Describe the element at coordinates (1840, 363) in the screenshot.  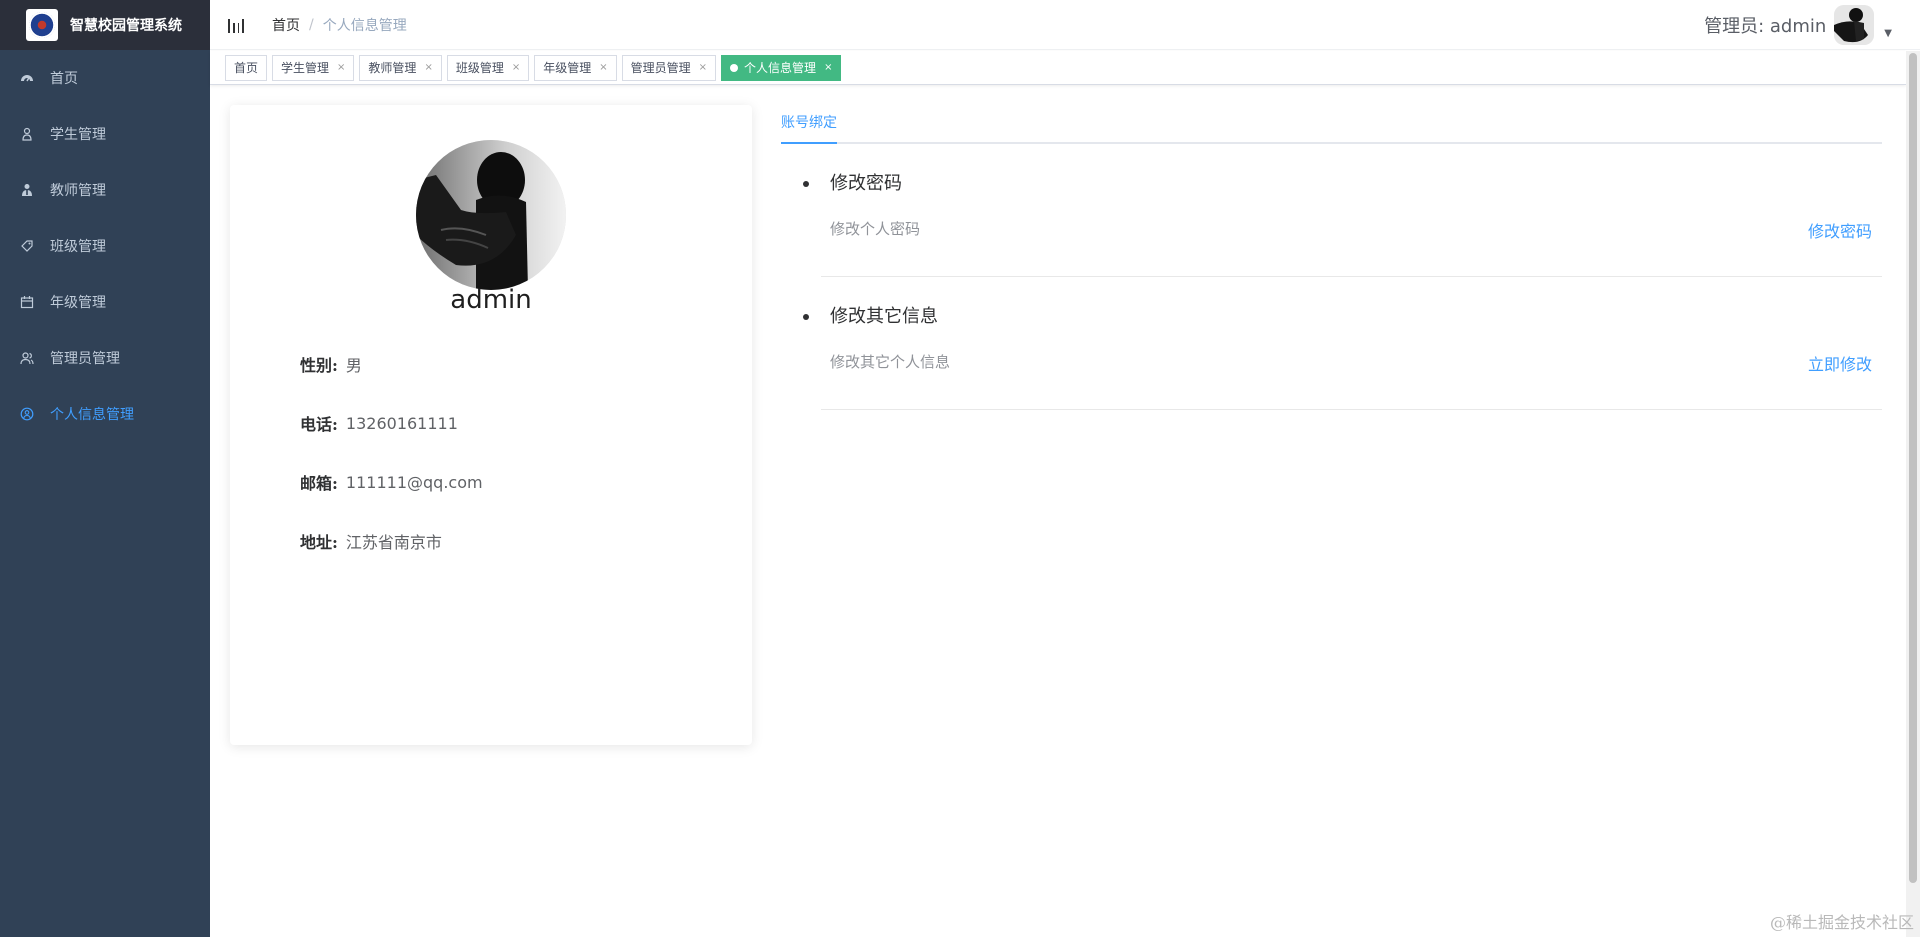
I see `edit-info-link: 立即修改` at that location.